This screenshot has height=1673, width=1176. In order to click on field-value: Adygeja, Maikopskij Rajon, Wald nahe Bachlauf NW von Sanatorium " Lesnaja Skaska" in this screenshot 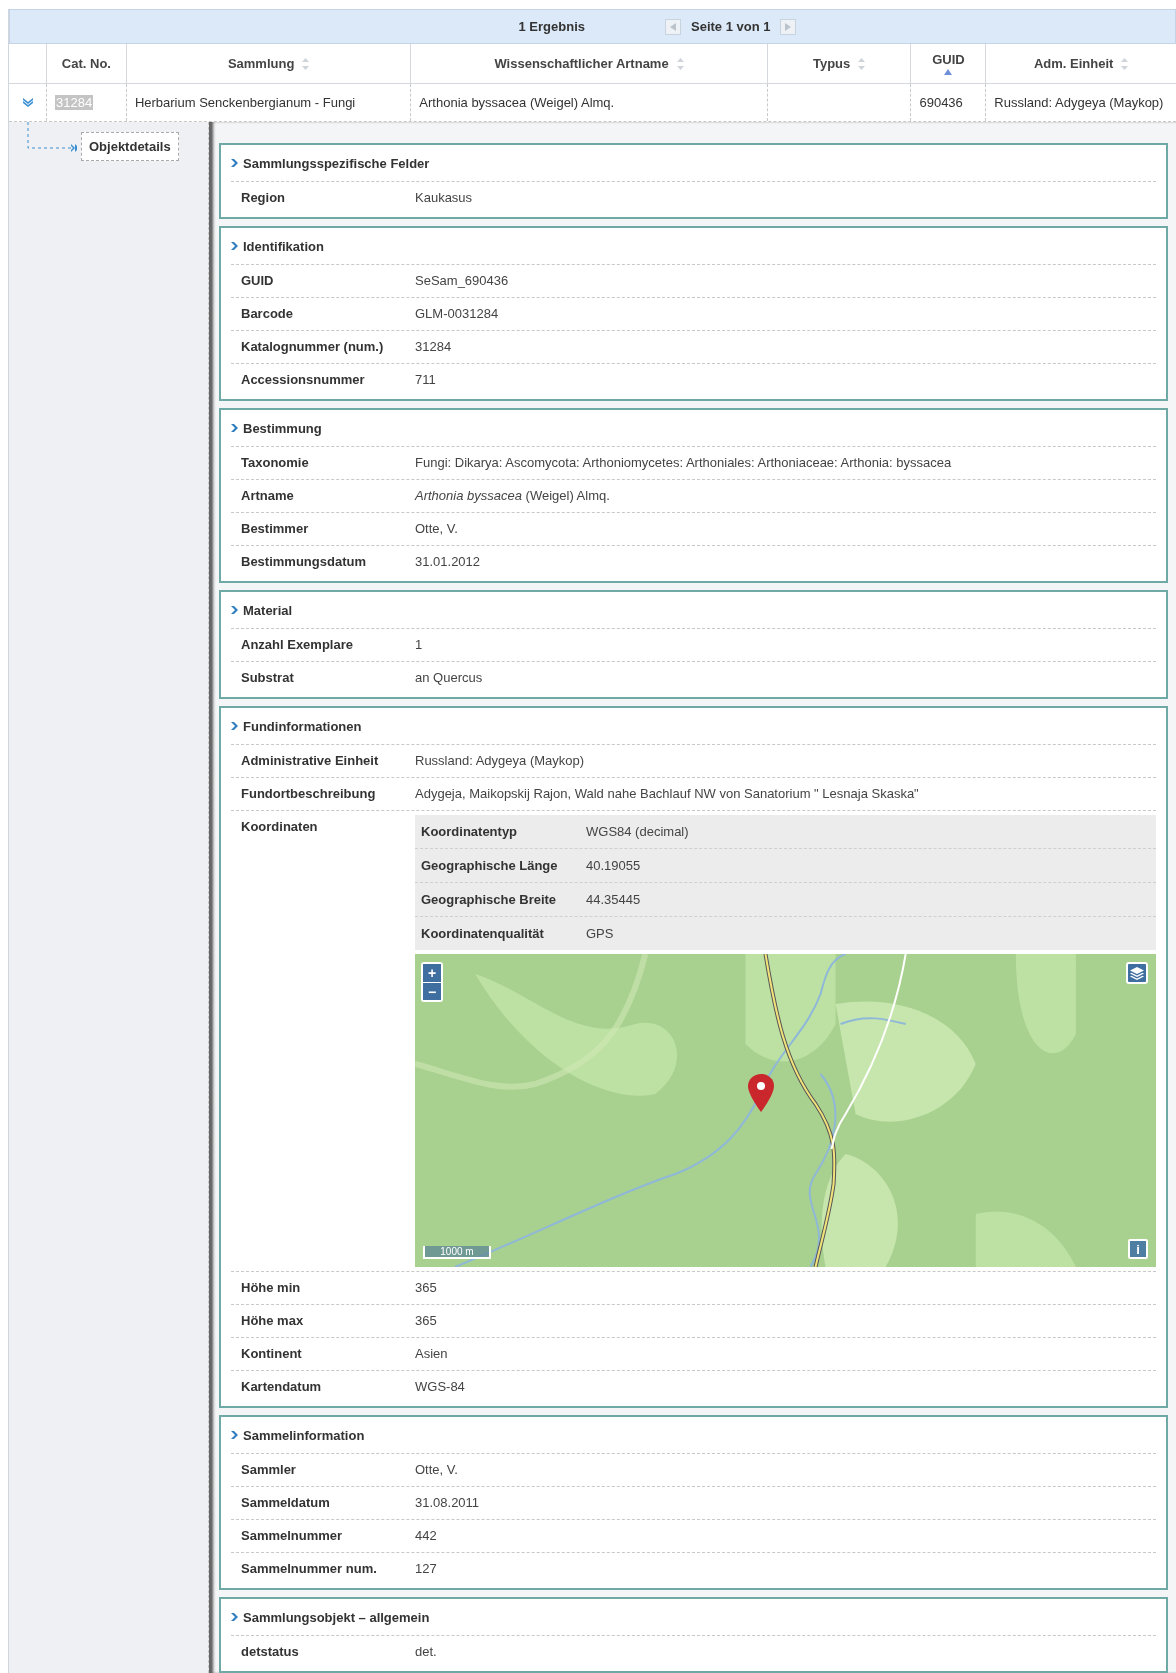, I will do `click(667, 793)`.